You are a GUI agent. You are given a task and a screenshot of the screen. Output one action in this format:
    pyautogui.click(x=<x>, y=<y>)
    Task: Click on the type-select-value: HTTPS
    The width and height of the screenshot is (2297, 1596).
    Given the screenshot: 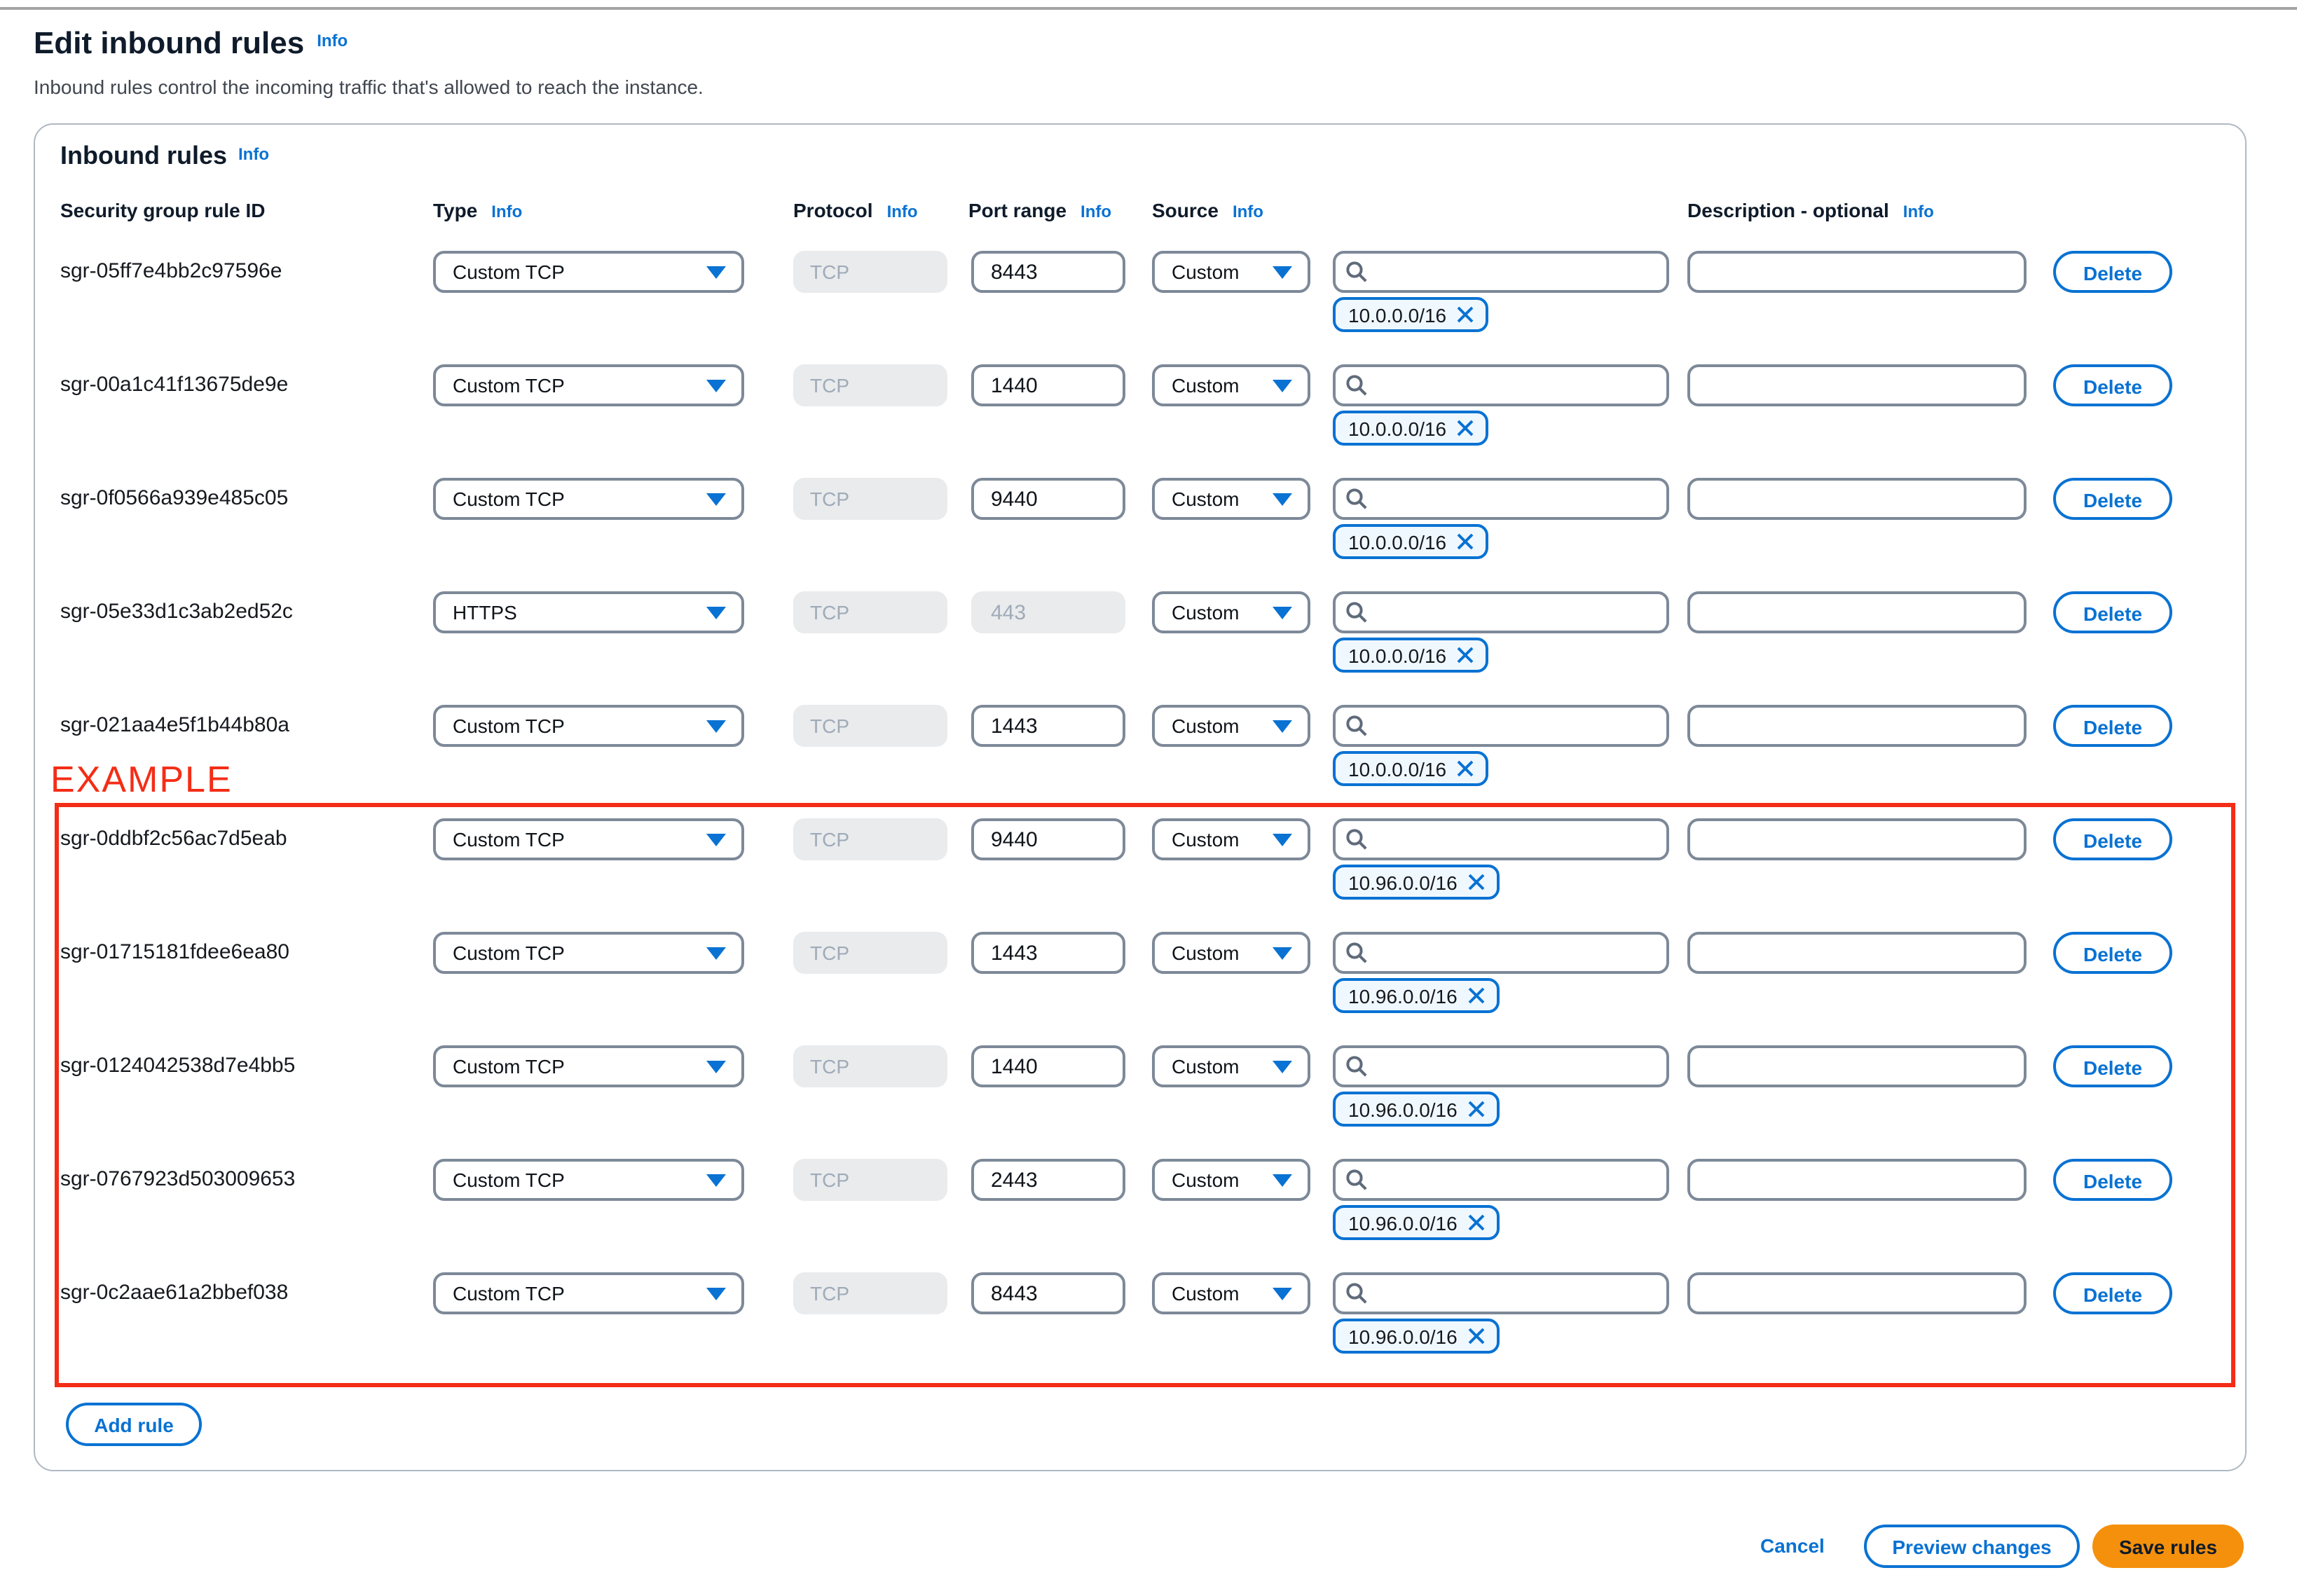 What is the action you would take?
    pyautogui.click(x=485, y=612)
    